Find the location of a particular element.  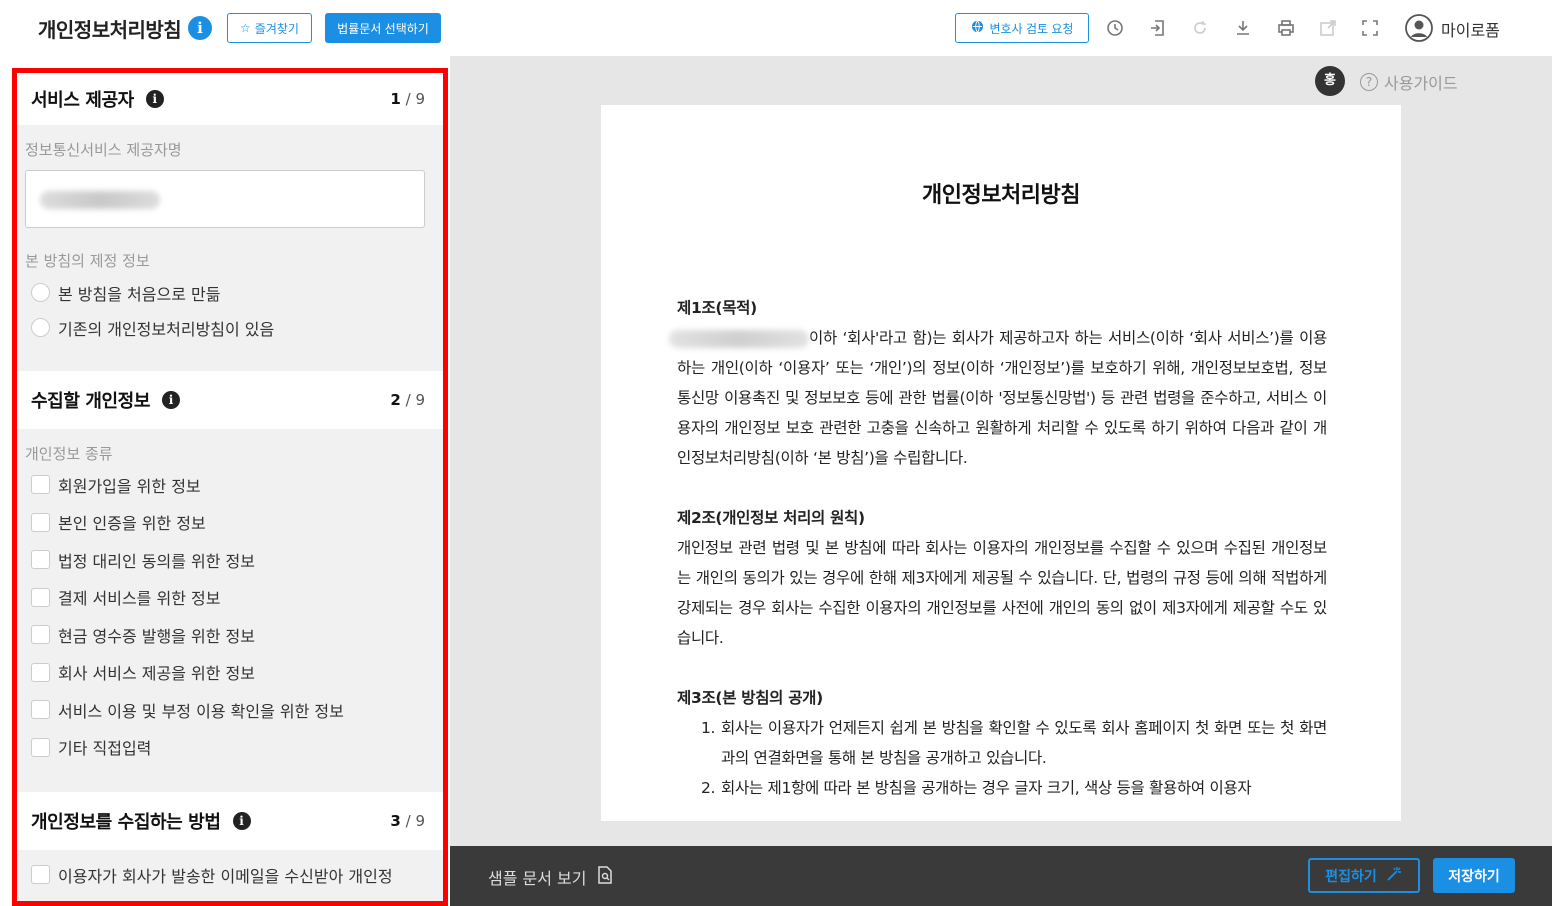

blurred-company-name is located at coordinates (739, 338).